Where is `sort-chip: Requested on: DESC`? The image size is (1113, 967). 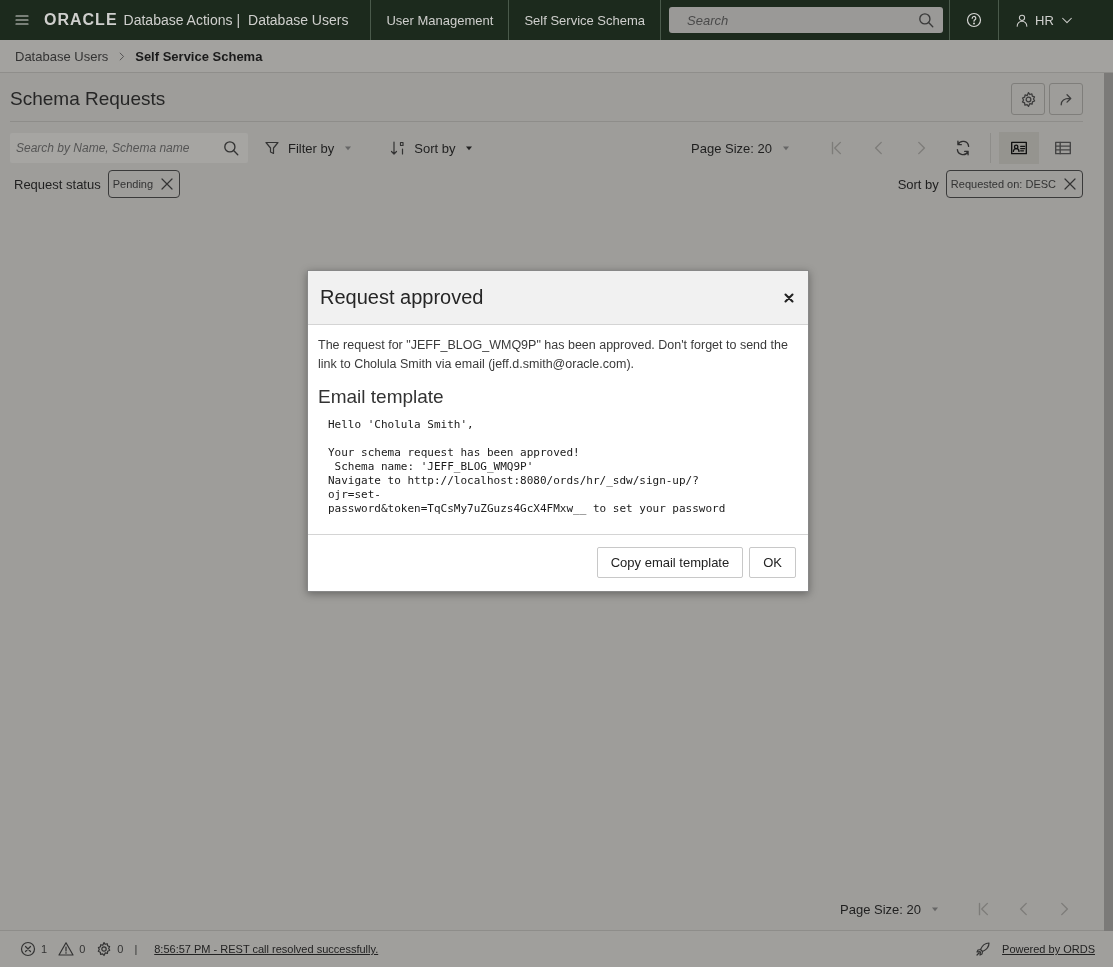 sort-chip: Requested on: DESC is located at coordinates (1014, 184).